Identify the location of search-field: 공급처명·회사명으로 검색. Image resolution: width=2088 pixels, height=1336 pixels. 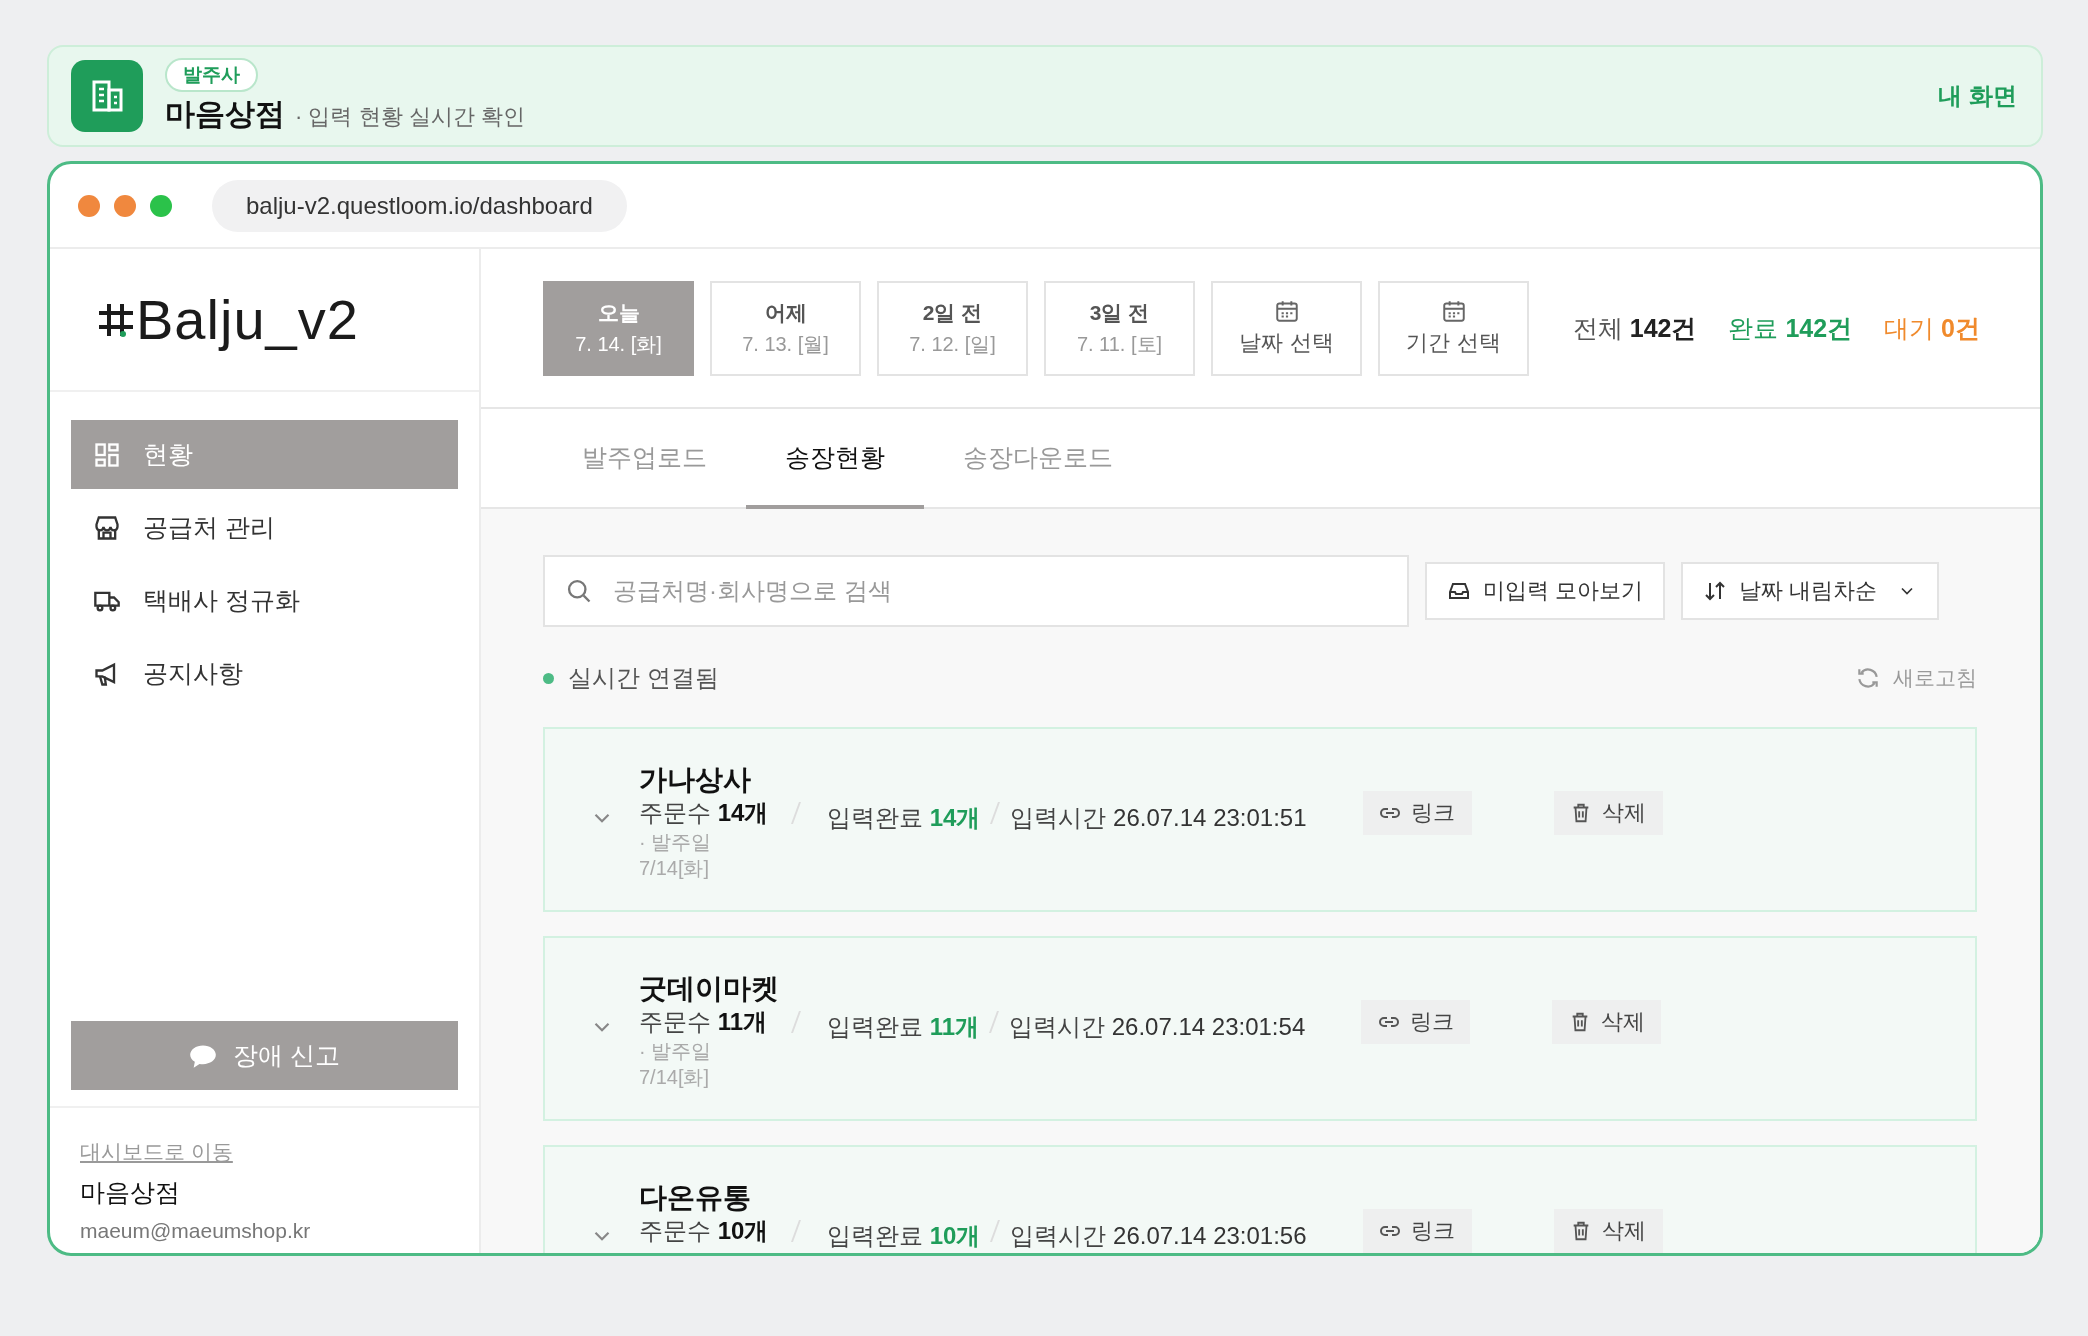
(976, 591).